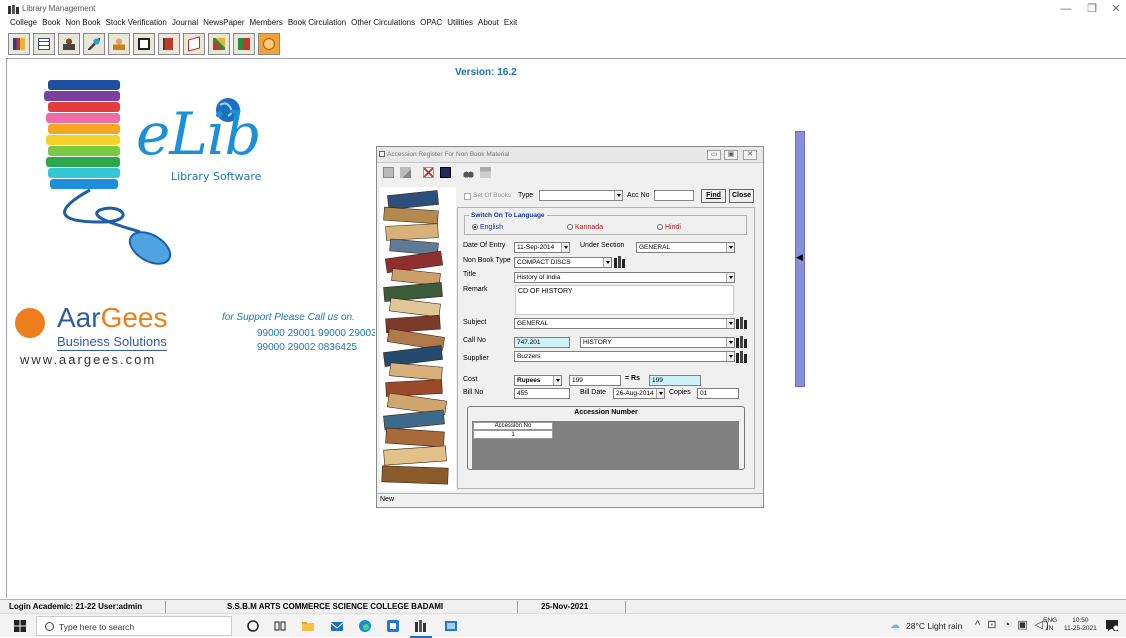 This screenshot has width=1126, height=638. Describe the element at coordinates (280, 626) in the screenshot. I see `task-view-icon` at that location.